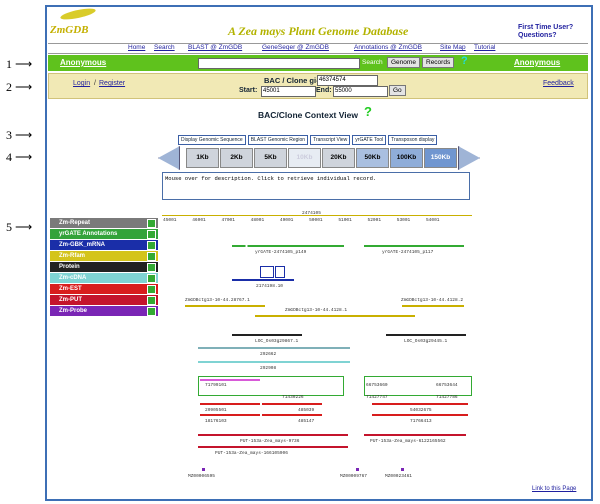  Describe the element at coordinates (399, 476) in the screenshot. I see `probe-label-3: MZ00023461` at that location.